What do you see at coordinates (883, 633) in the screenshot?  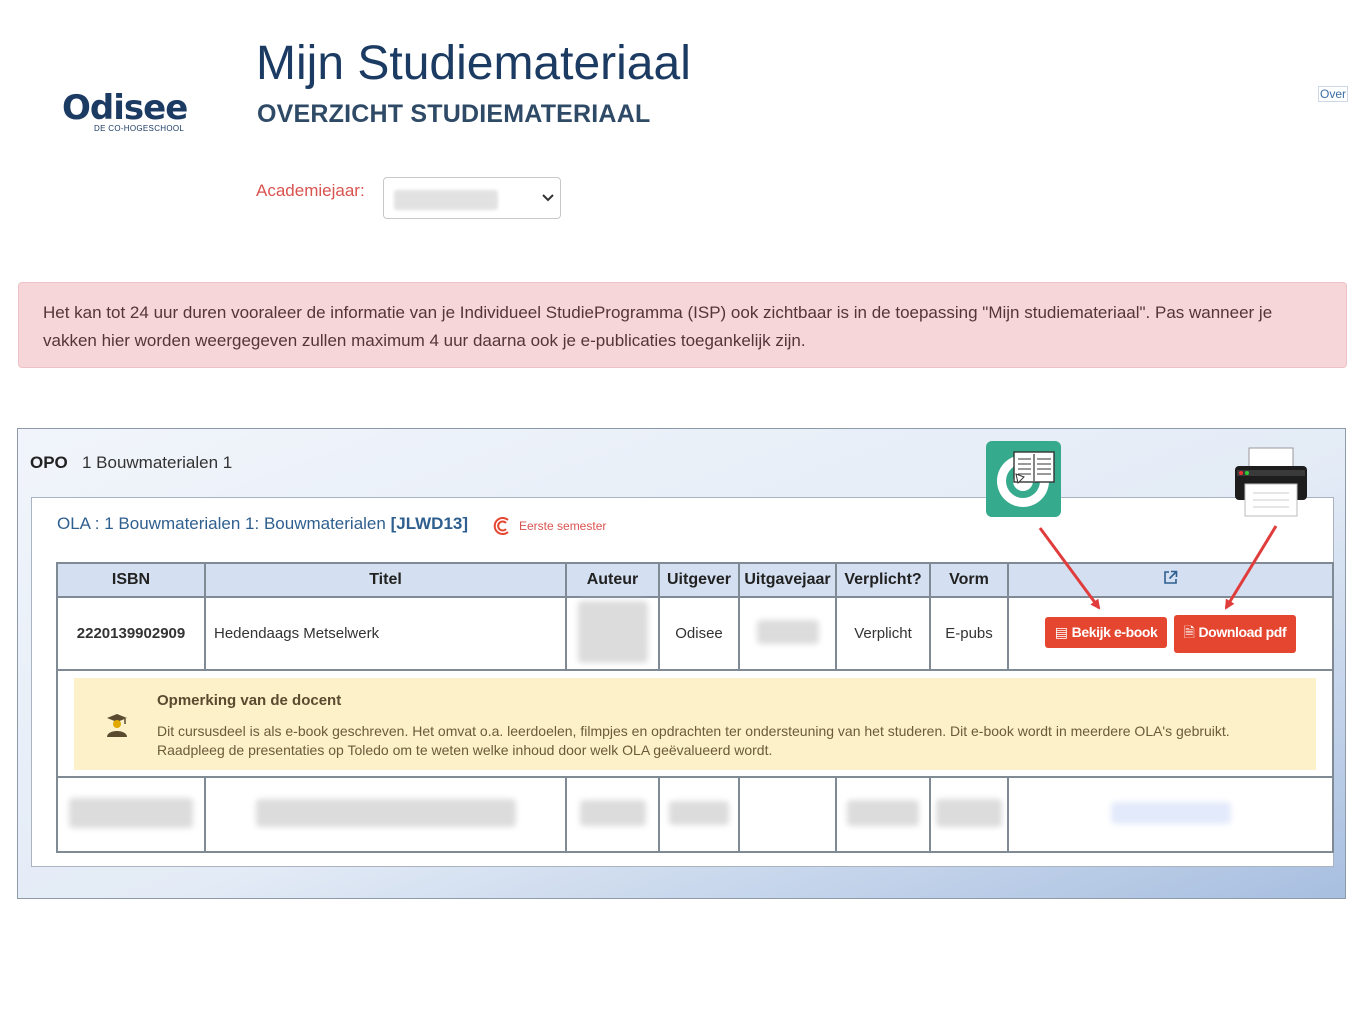 I see `cell-verplicht: Verplicht` at bounding box center [883, 633].